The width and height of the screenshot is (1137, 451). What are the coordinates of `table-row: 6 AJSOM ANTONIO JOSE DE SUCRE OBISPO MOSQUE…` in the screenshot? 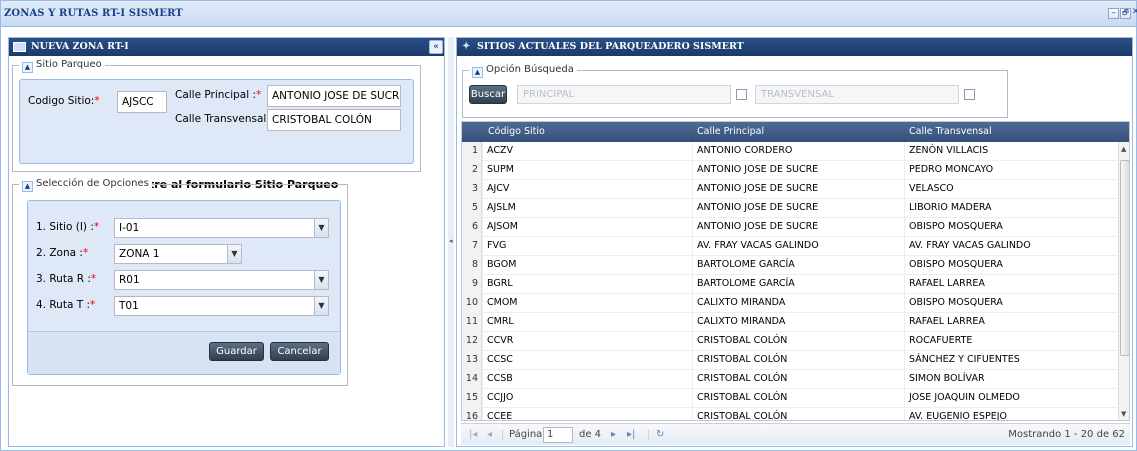 It's located at (789, 227).